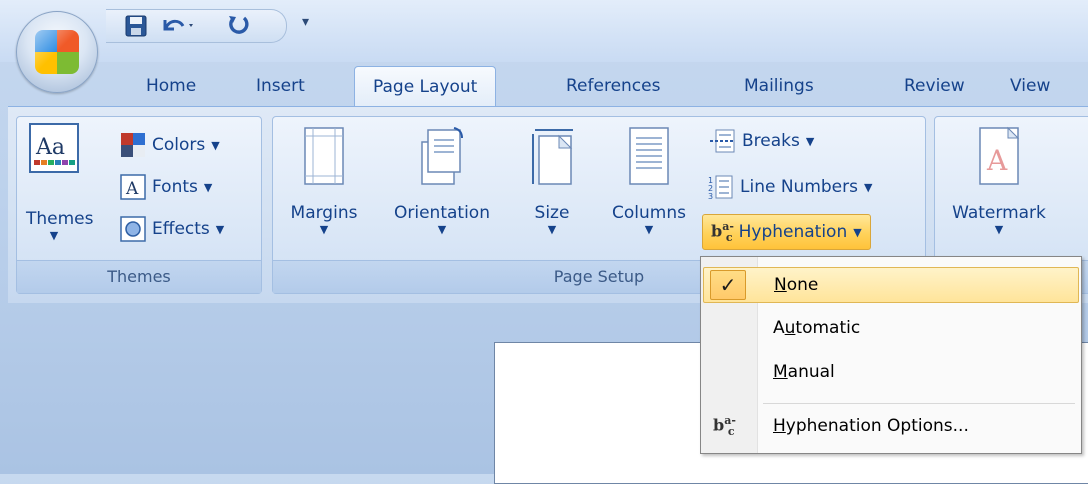 The width and height of the screenshot is (1088, 484). I want to click on tab-view: View, so click(1030, 86).